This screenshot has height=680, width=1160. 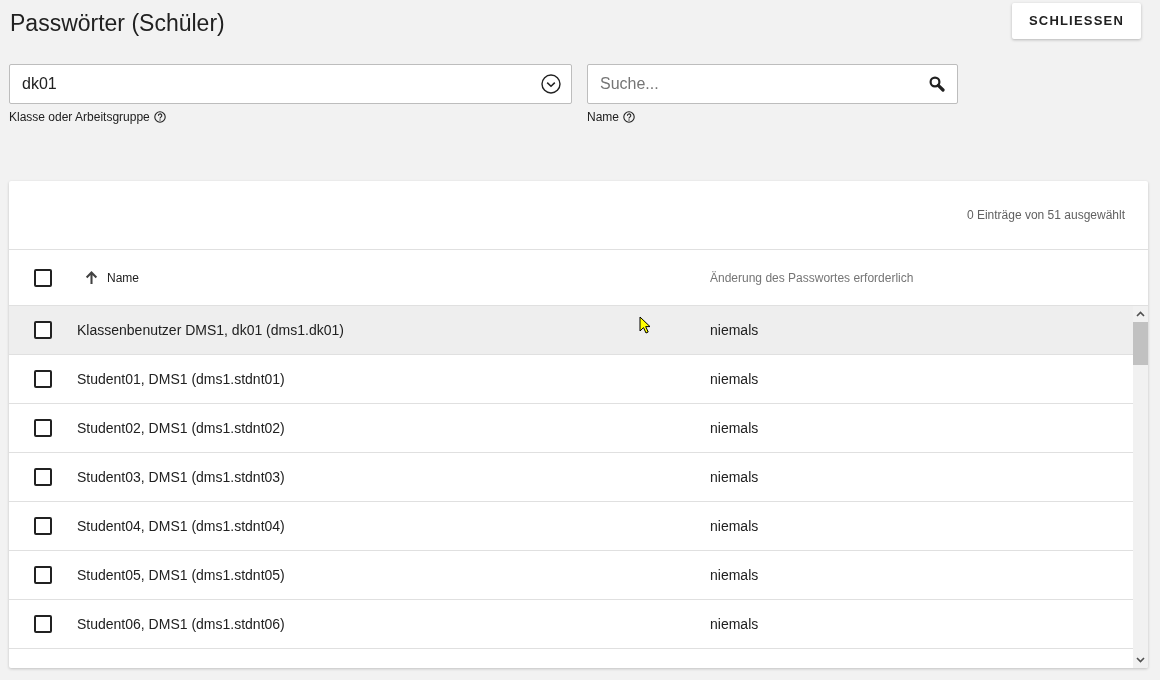 I want to click on column-header: Änderung des Passwortes erforderlich, so click(x=812, y=277).